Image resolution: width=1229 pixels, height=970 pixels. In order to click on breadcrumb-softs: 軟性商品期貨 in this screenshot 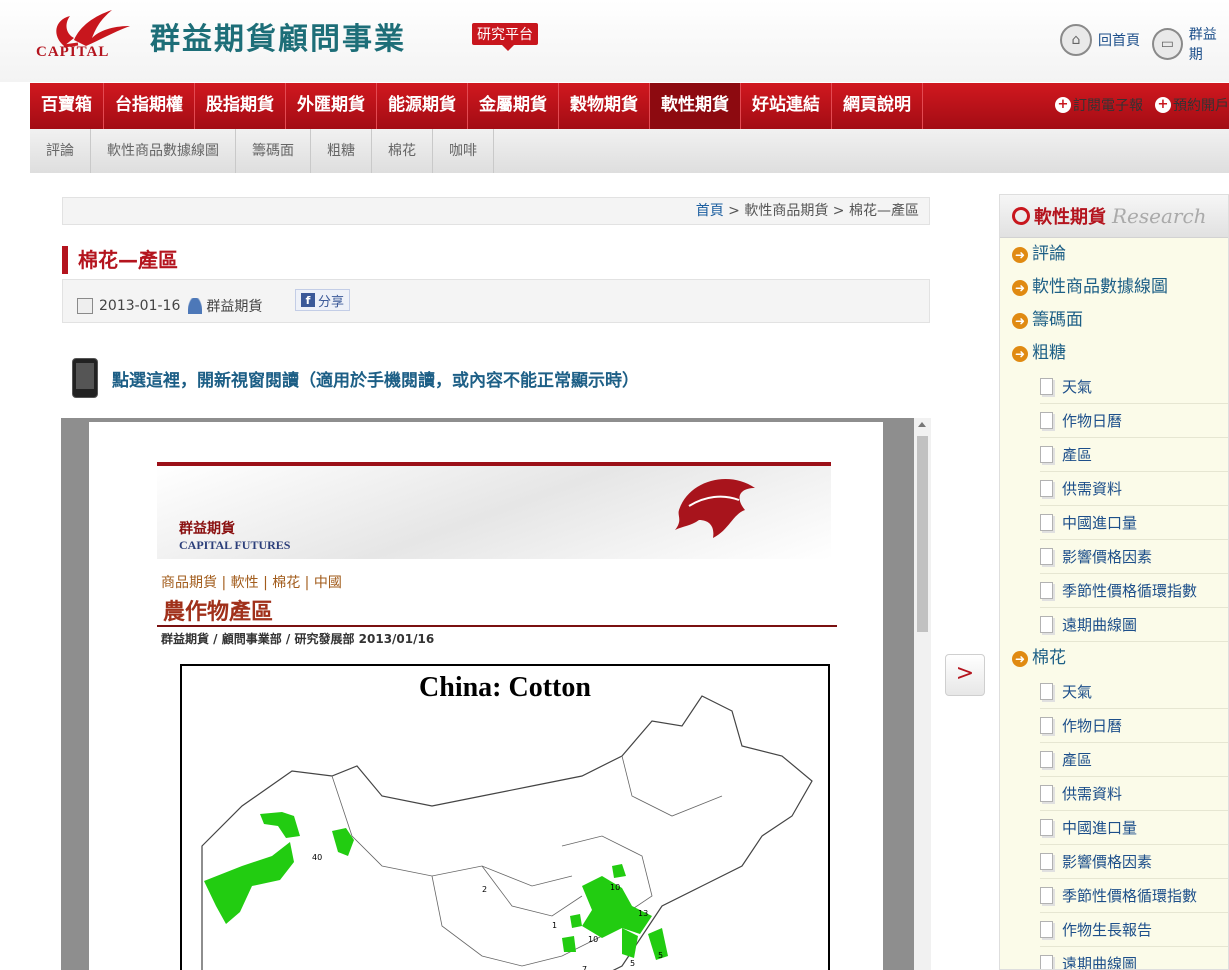, I will do `click(786, 211)`.